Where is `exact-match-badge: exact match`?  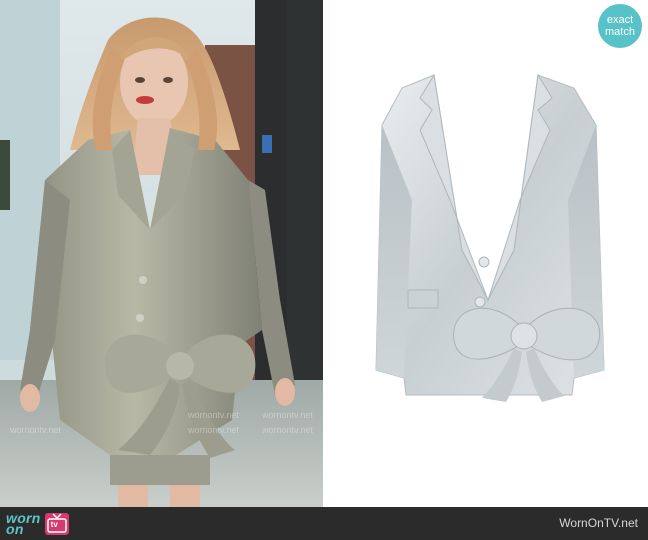 exact-match-badge: exact match is located at coordinates (620, 26).